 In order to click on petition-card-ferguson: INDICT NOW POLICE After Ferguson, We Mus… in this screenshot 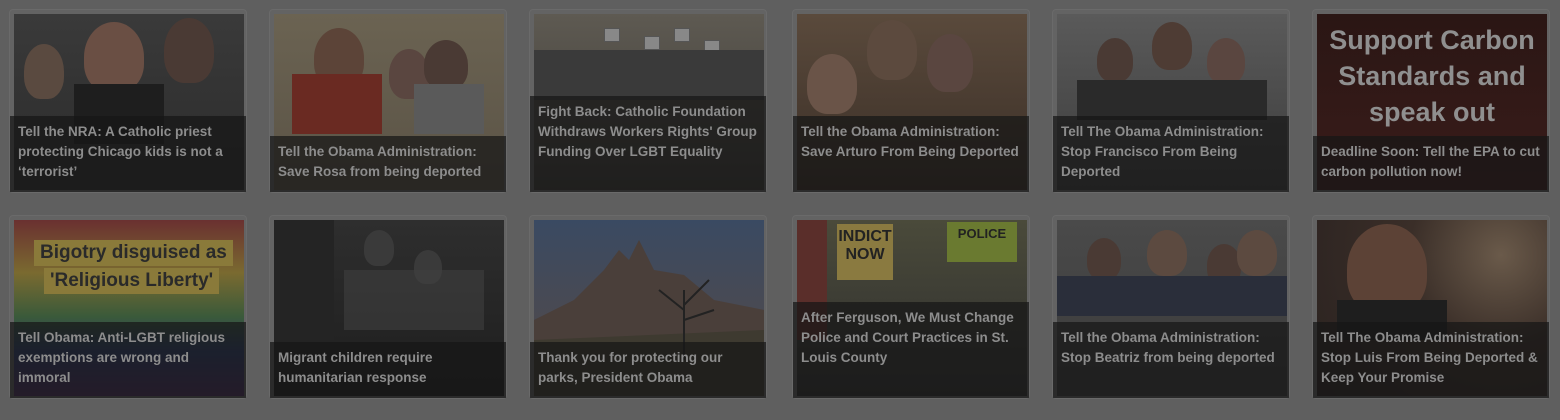, I will do `click(911, 307)`.